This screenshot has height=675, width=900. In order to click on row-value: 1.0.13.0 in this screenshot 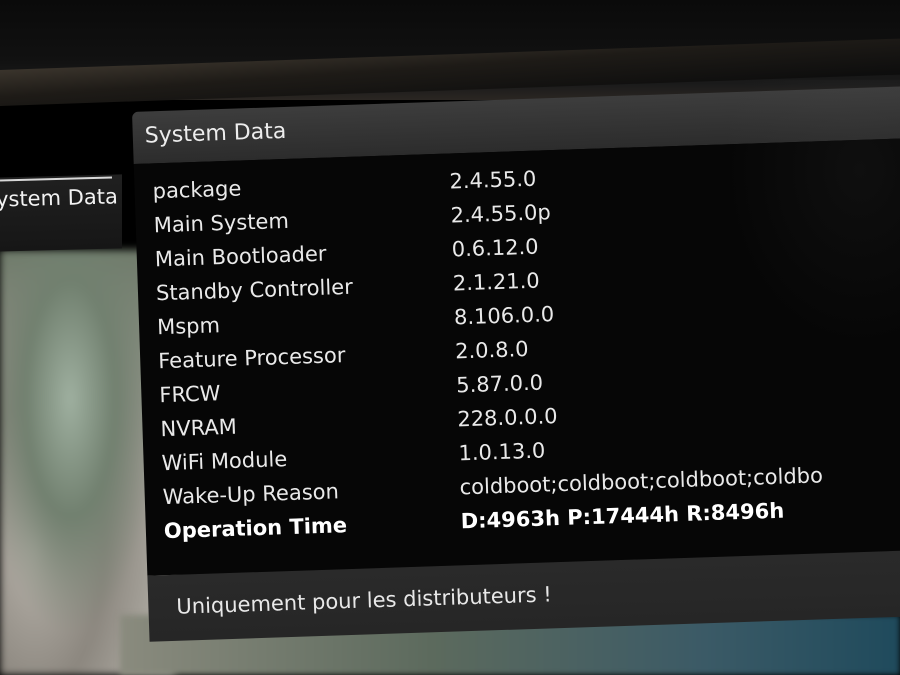, I will do `click(502, 452)`.